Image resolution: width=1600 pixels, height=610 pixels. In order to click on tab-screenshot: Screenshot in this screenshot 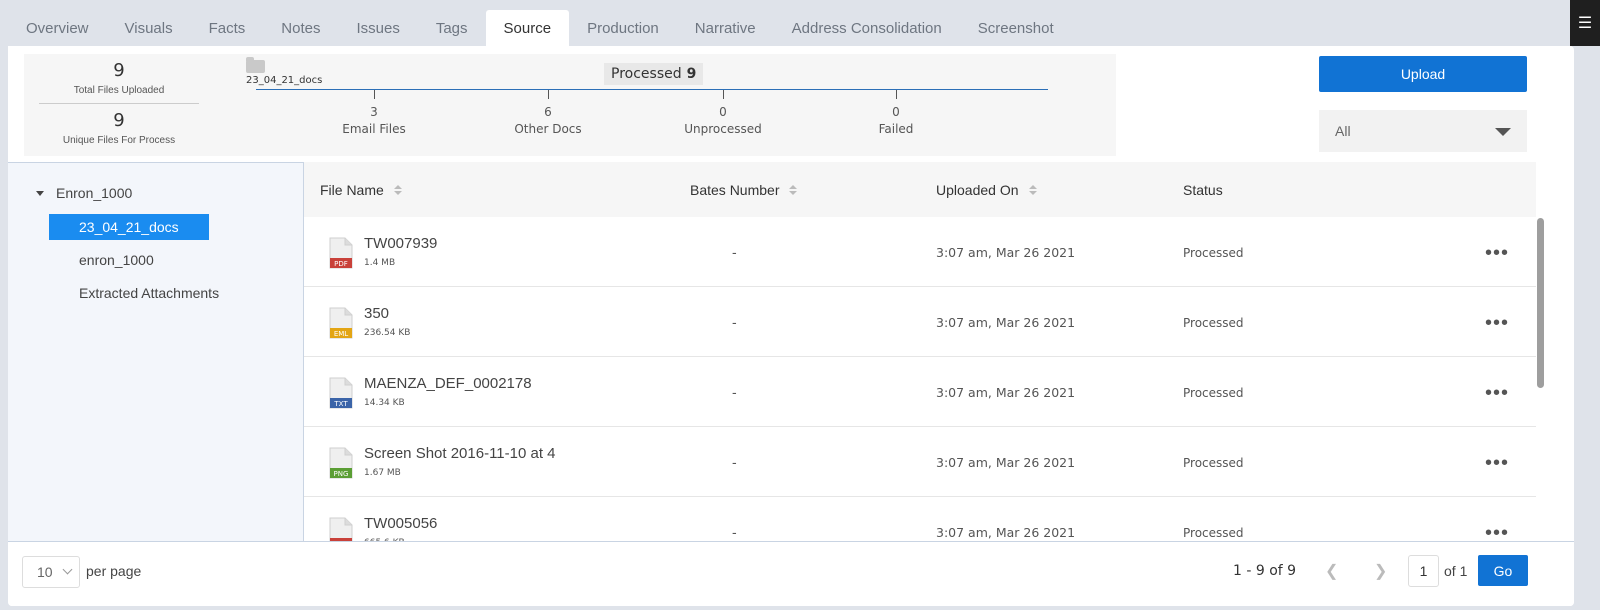, I will do `click(1016, 28)`.